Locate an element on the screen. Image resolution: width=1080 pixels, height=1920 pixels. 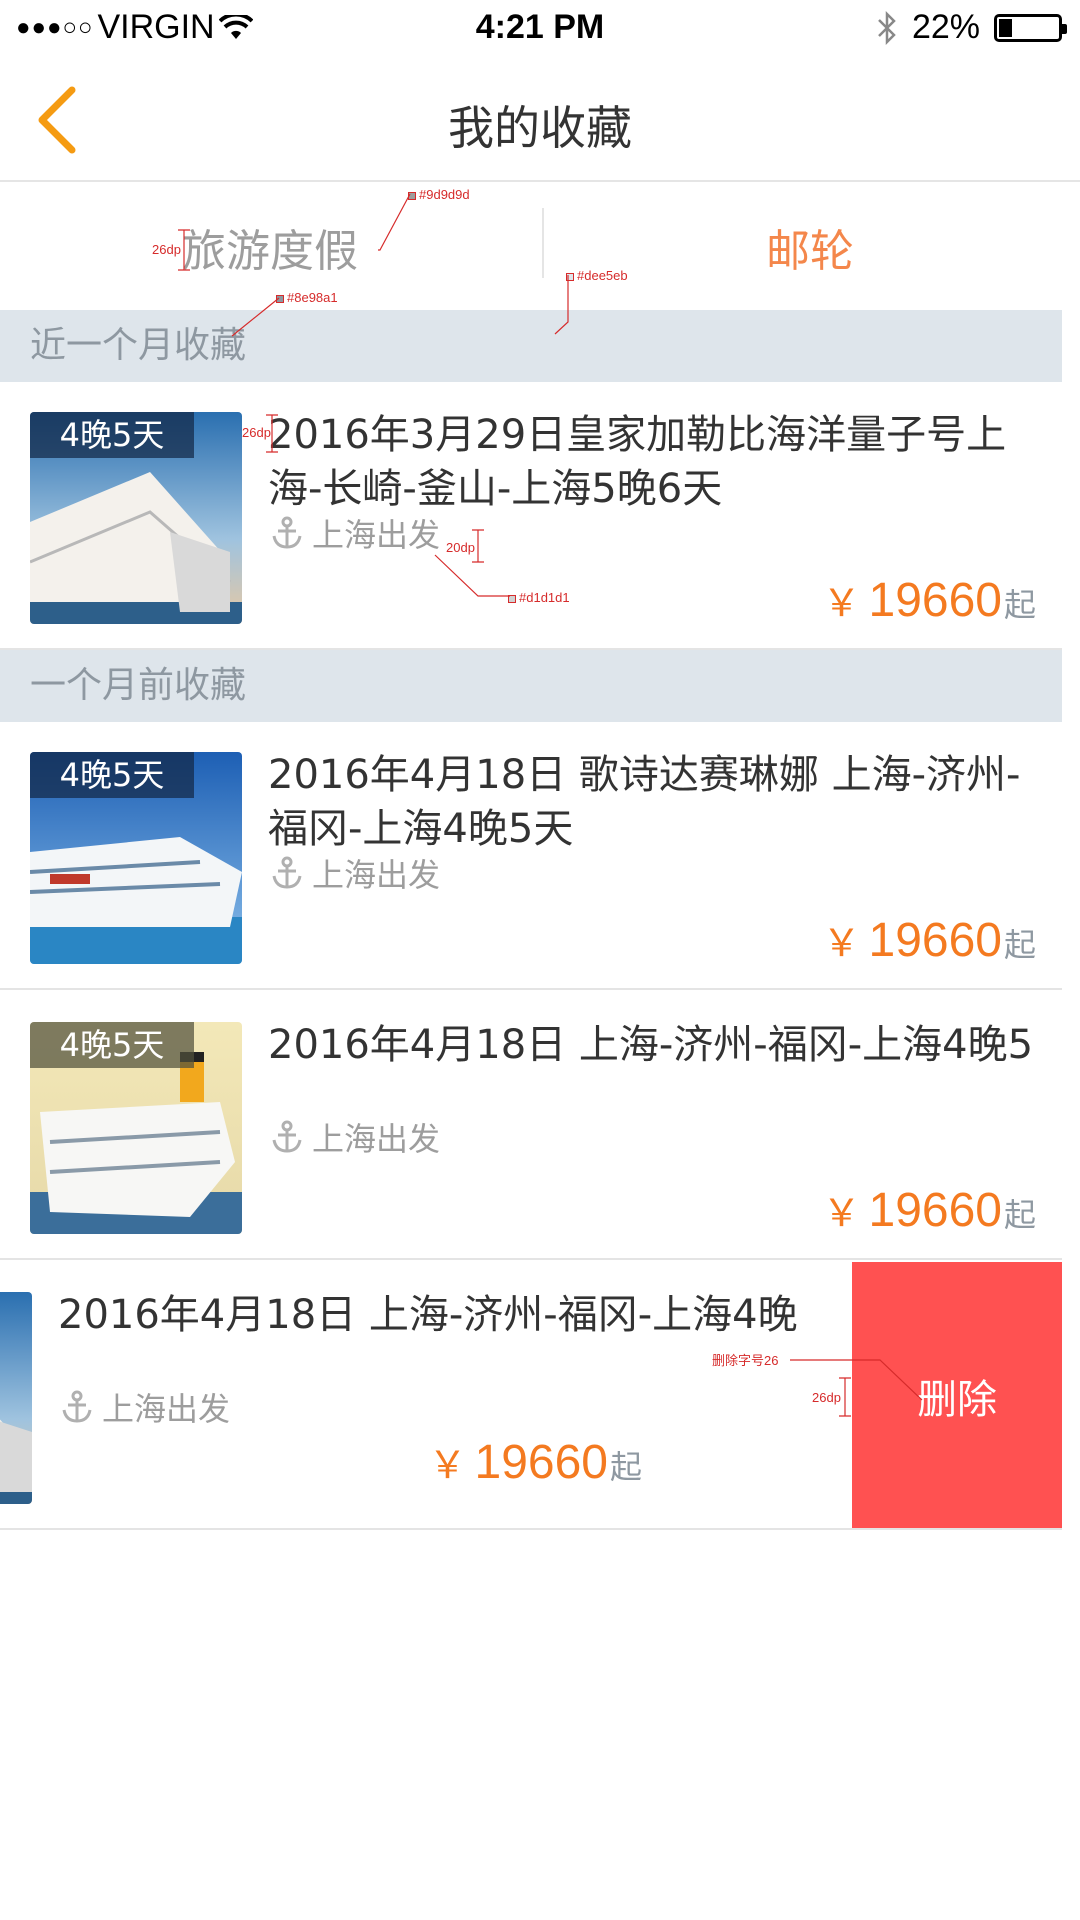
tab-vacation: 旅游度假 is located at coordinates (270, 247).